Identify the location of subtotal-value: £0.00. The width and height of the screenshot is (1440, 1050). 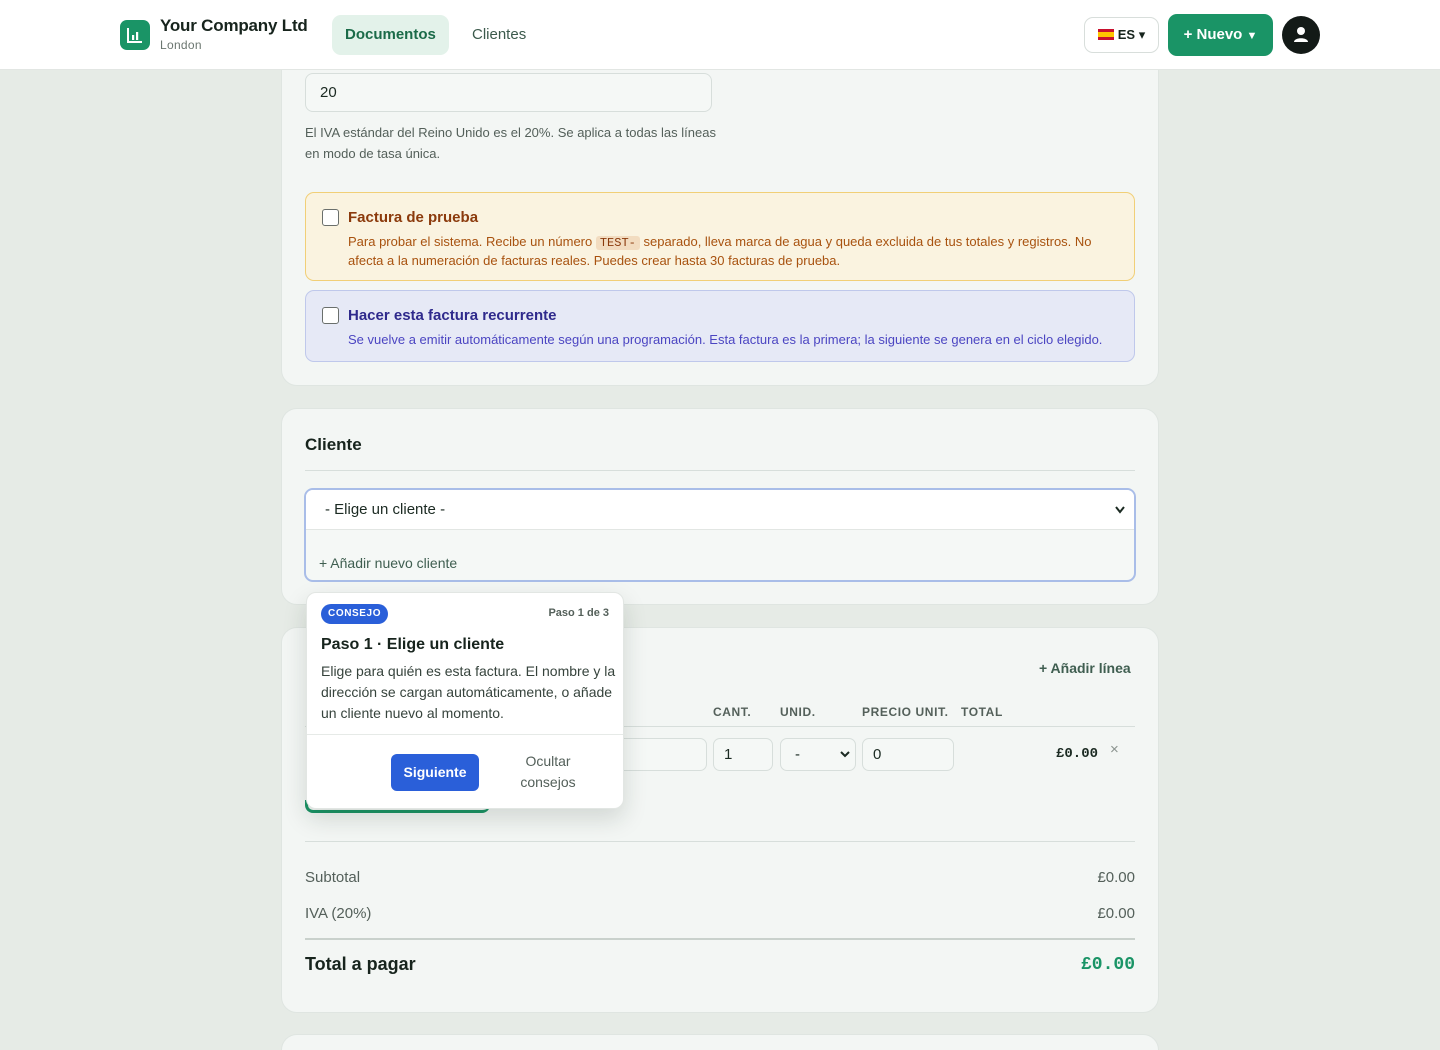
(1116, 877).